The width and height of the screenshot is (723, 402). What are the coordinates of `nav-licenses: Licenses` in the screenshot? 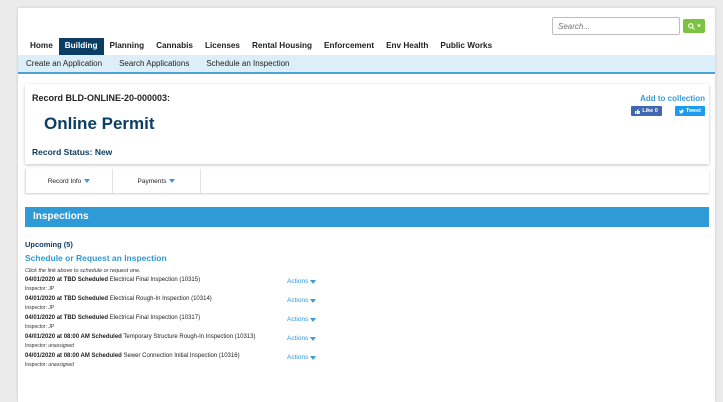 It's located at (222, 46).